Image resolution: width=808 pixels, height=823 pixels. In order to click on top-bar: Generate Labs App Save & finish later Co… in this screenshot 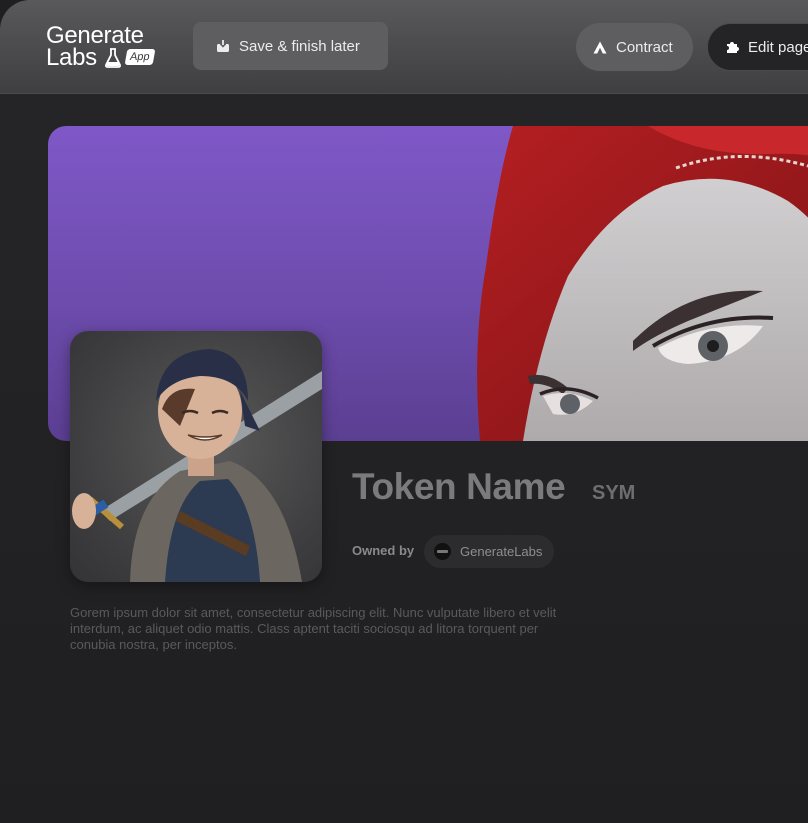, I will do `click(404, 47)`.